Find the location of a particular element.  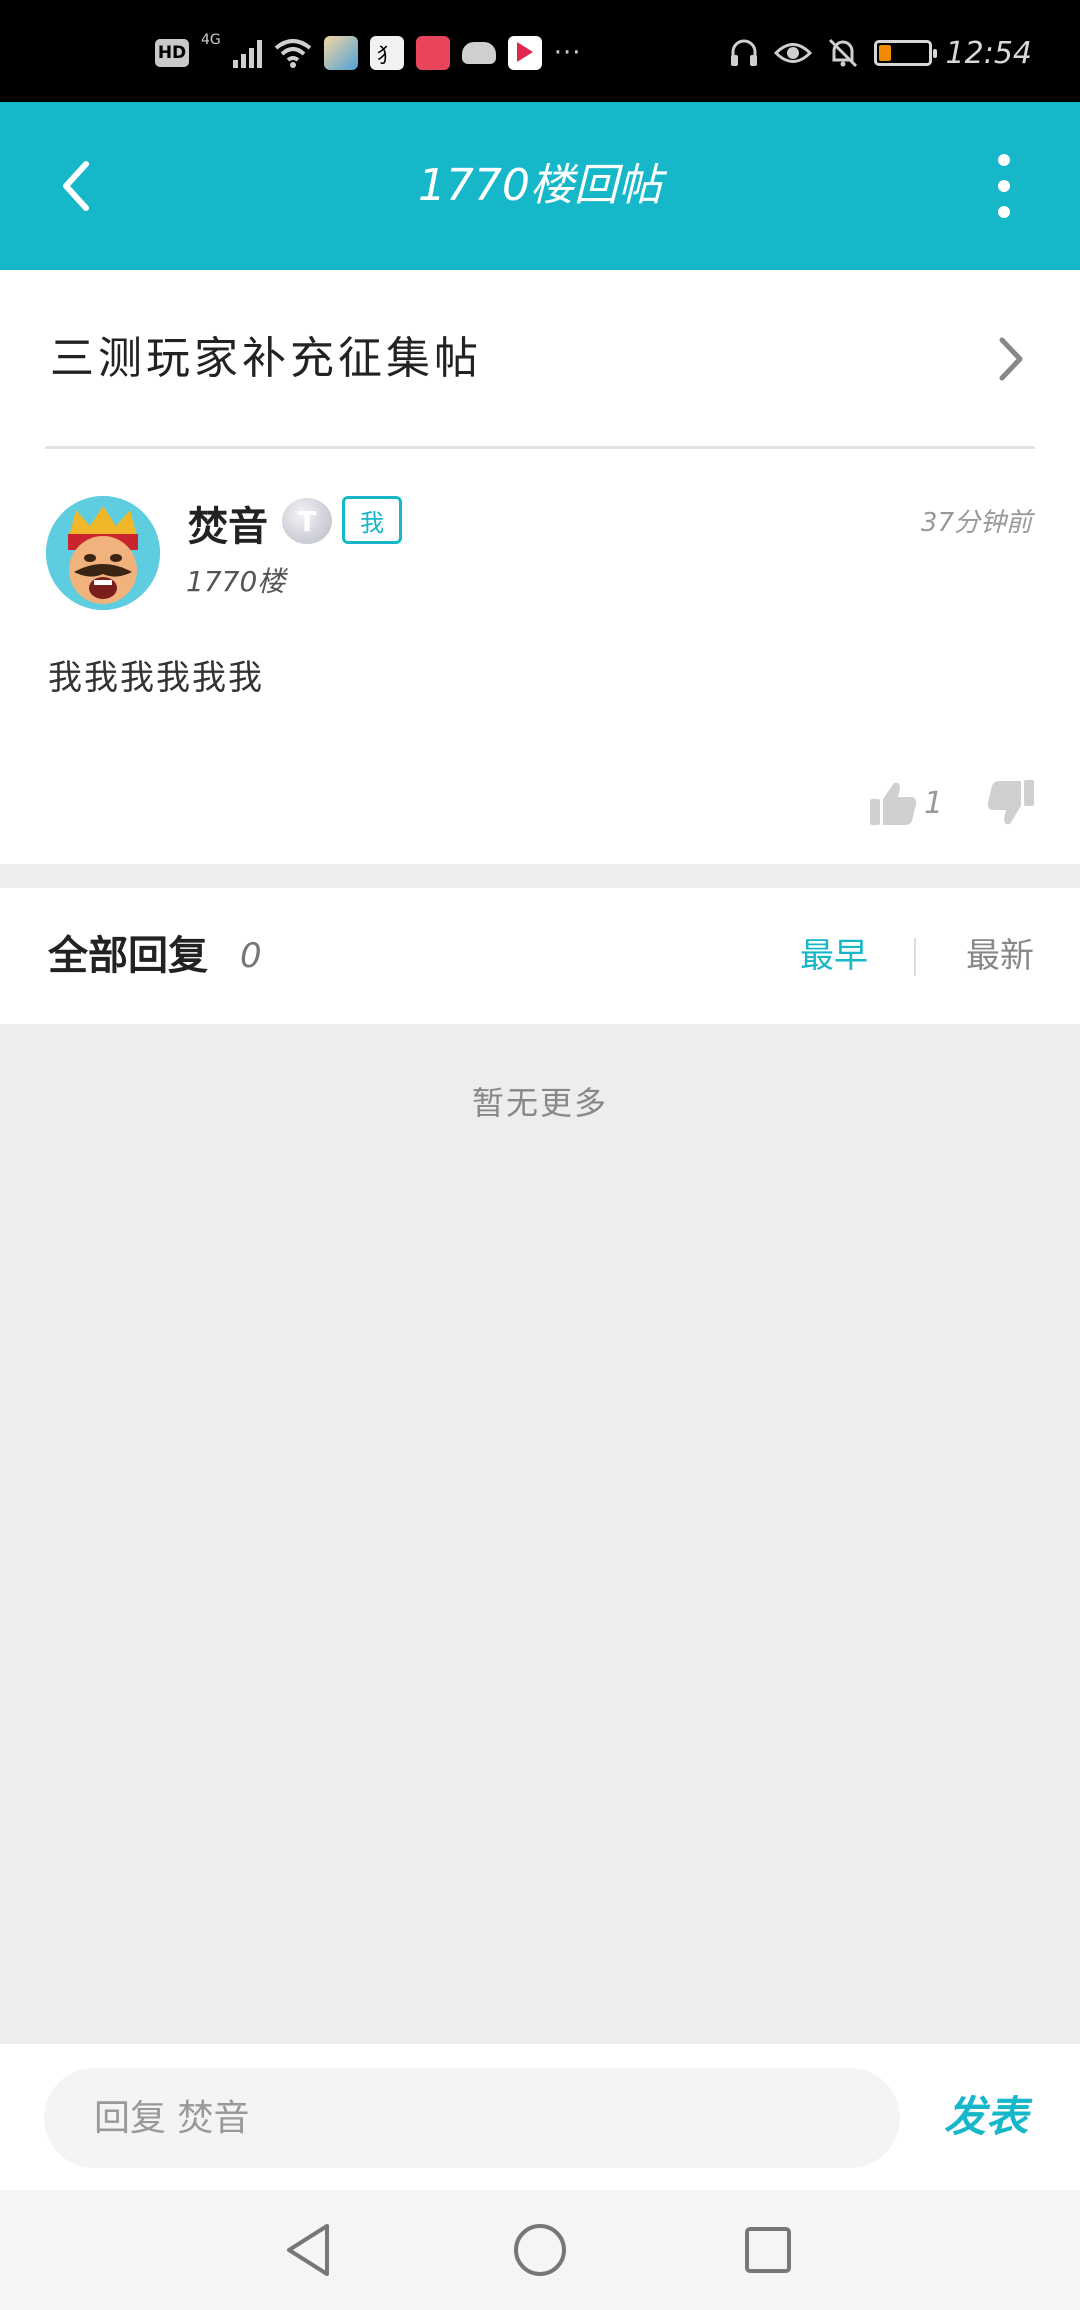

app-notification-icon: 犭 is located at coordinates (386, 53).